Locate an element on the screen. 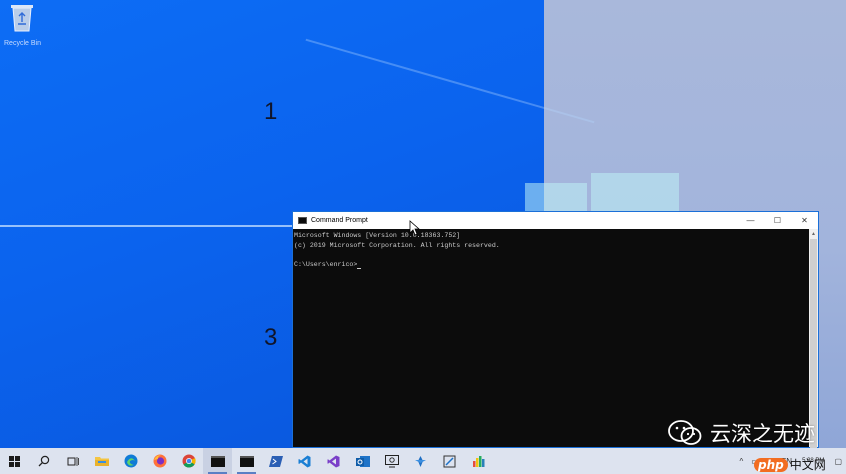 The width and height of the screenshot is (846, 474). vscode-icon is located at coordinates (304, 461).